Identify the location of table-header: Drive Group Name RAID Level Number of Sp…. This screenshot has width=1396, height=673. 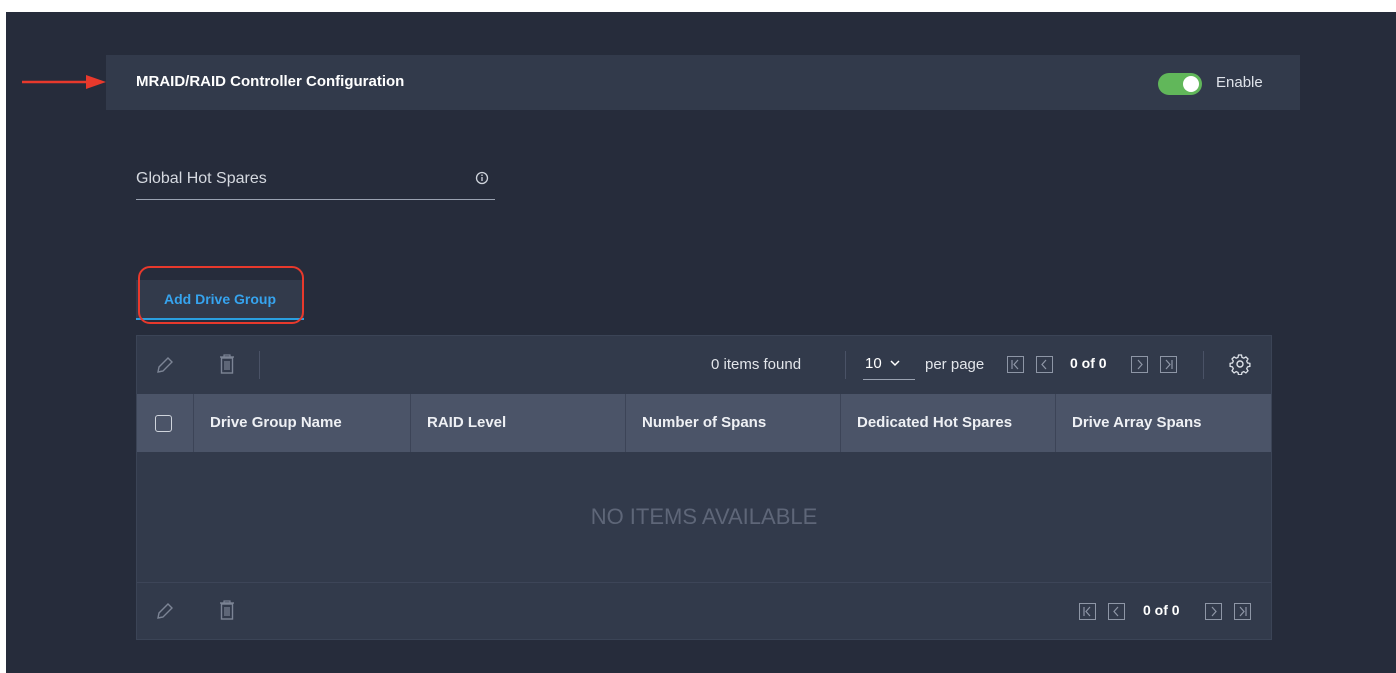
(704, 423).